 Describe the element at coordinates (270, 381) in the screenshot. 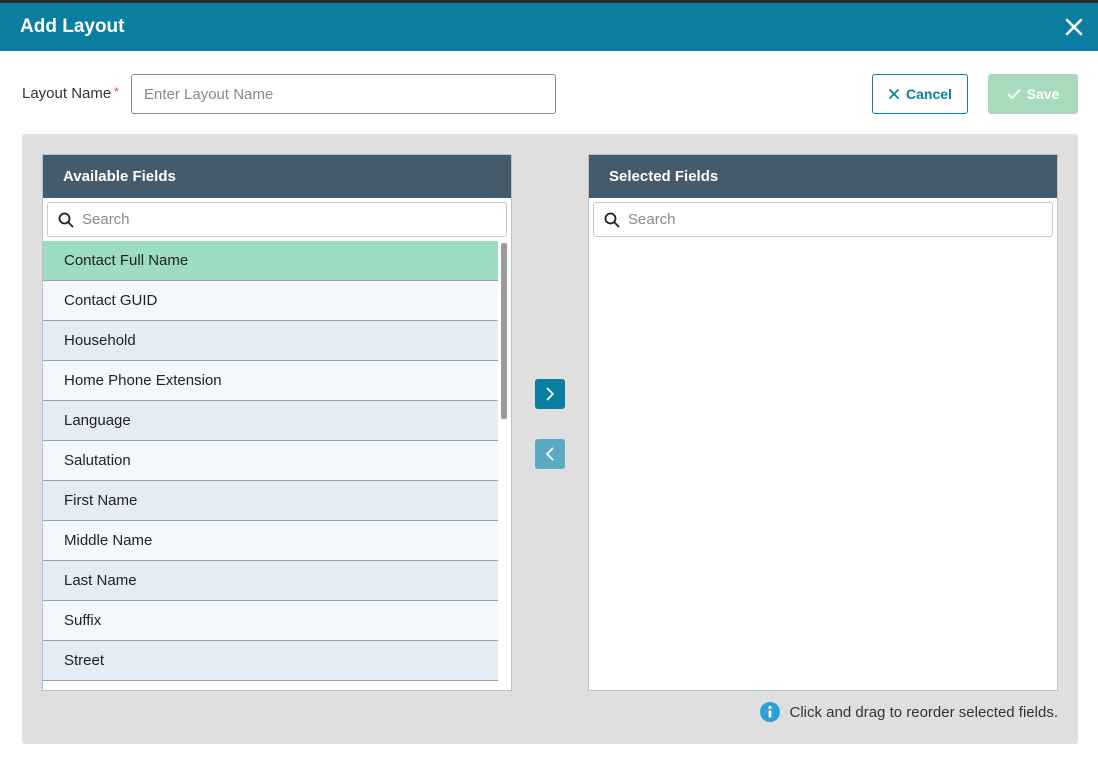

I see `list-item: Home Phone Extension` at that location.